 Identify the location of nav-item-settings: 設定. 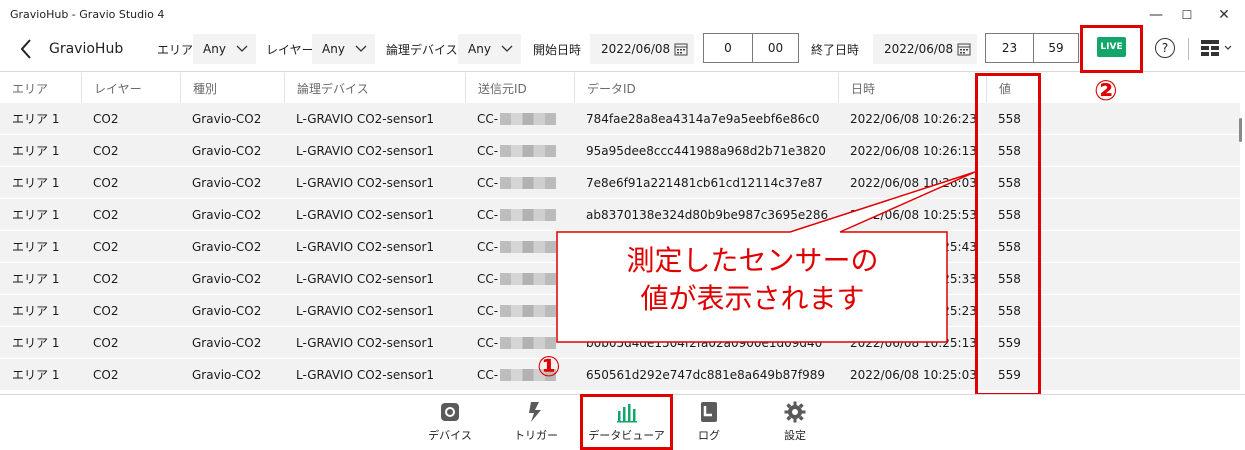
(795, 422).